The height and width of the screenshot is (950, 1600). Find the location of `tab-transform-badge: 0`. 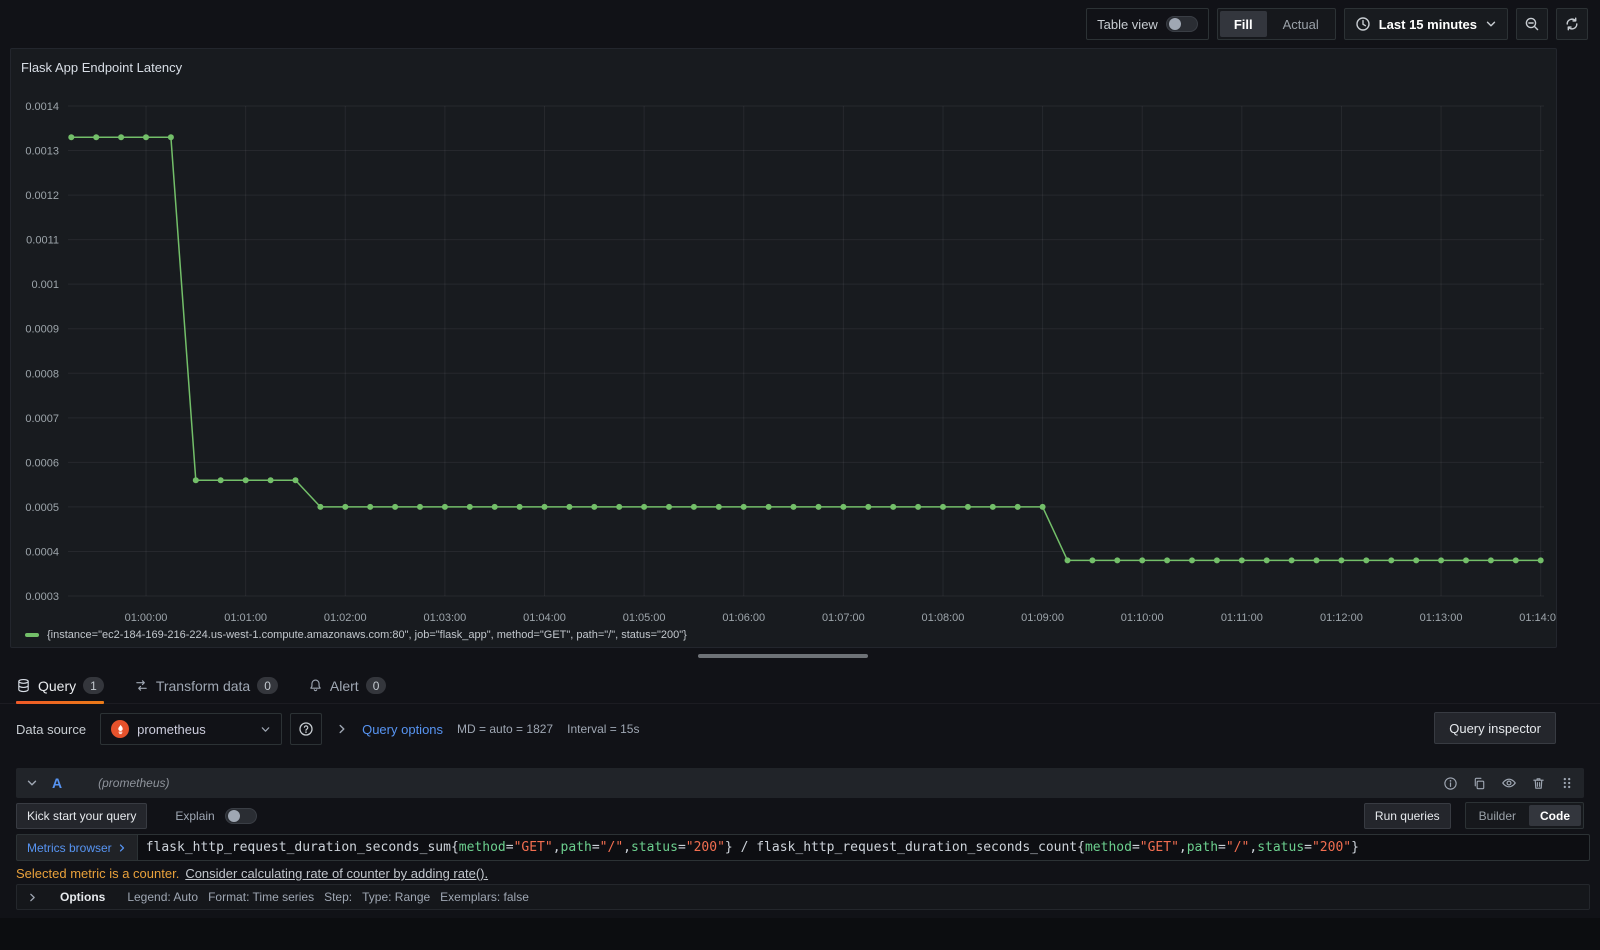

tab-transform-badge: 0 is located at coordinates (267, 685).